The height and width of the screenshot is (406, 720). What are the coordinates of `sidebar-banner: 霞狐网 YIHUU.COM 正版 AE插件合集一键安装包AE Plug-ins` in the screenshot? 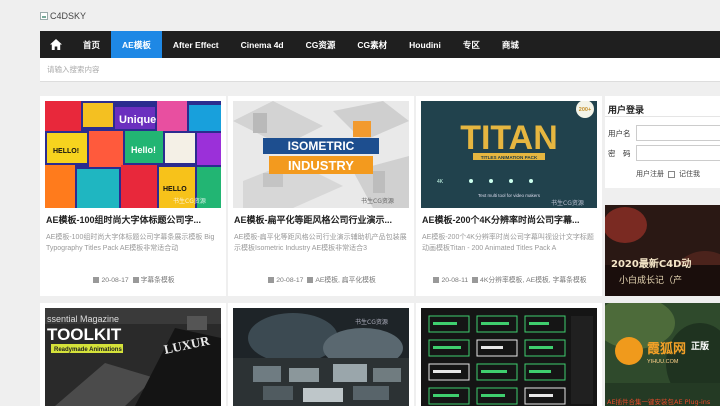 It's located at (662, 354).